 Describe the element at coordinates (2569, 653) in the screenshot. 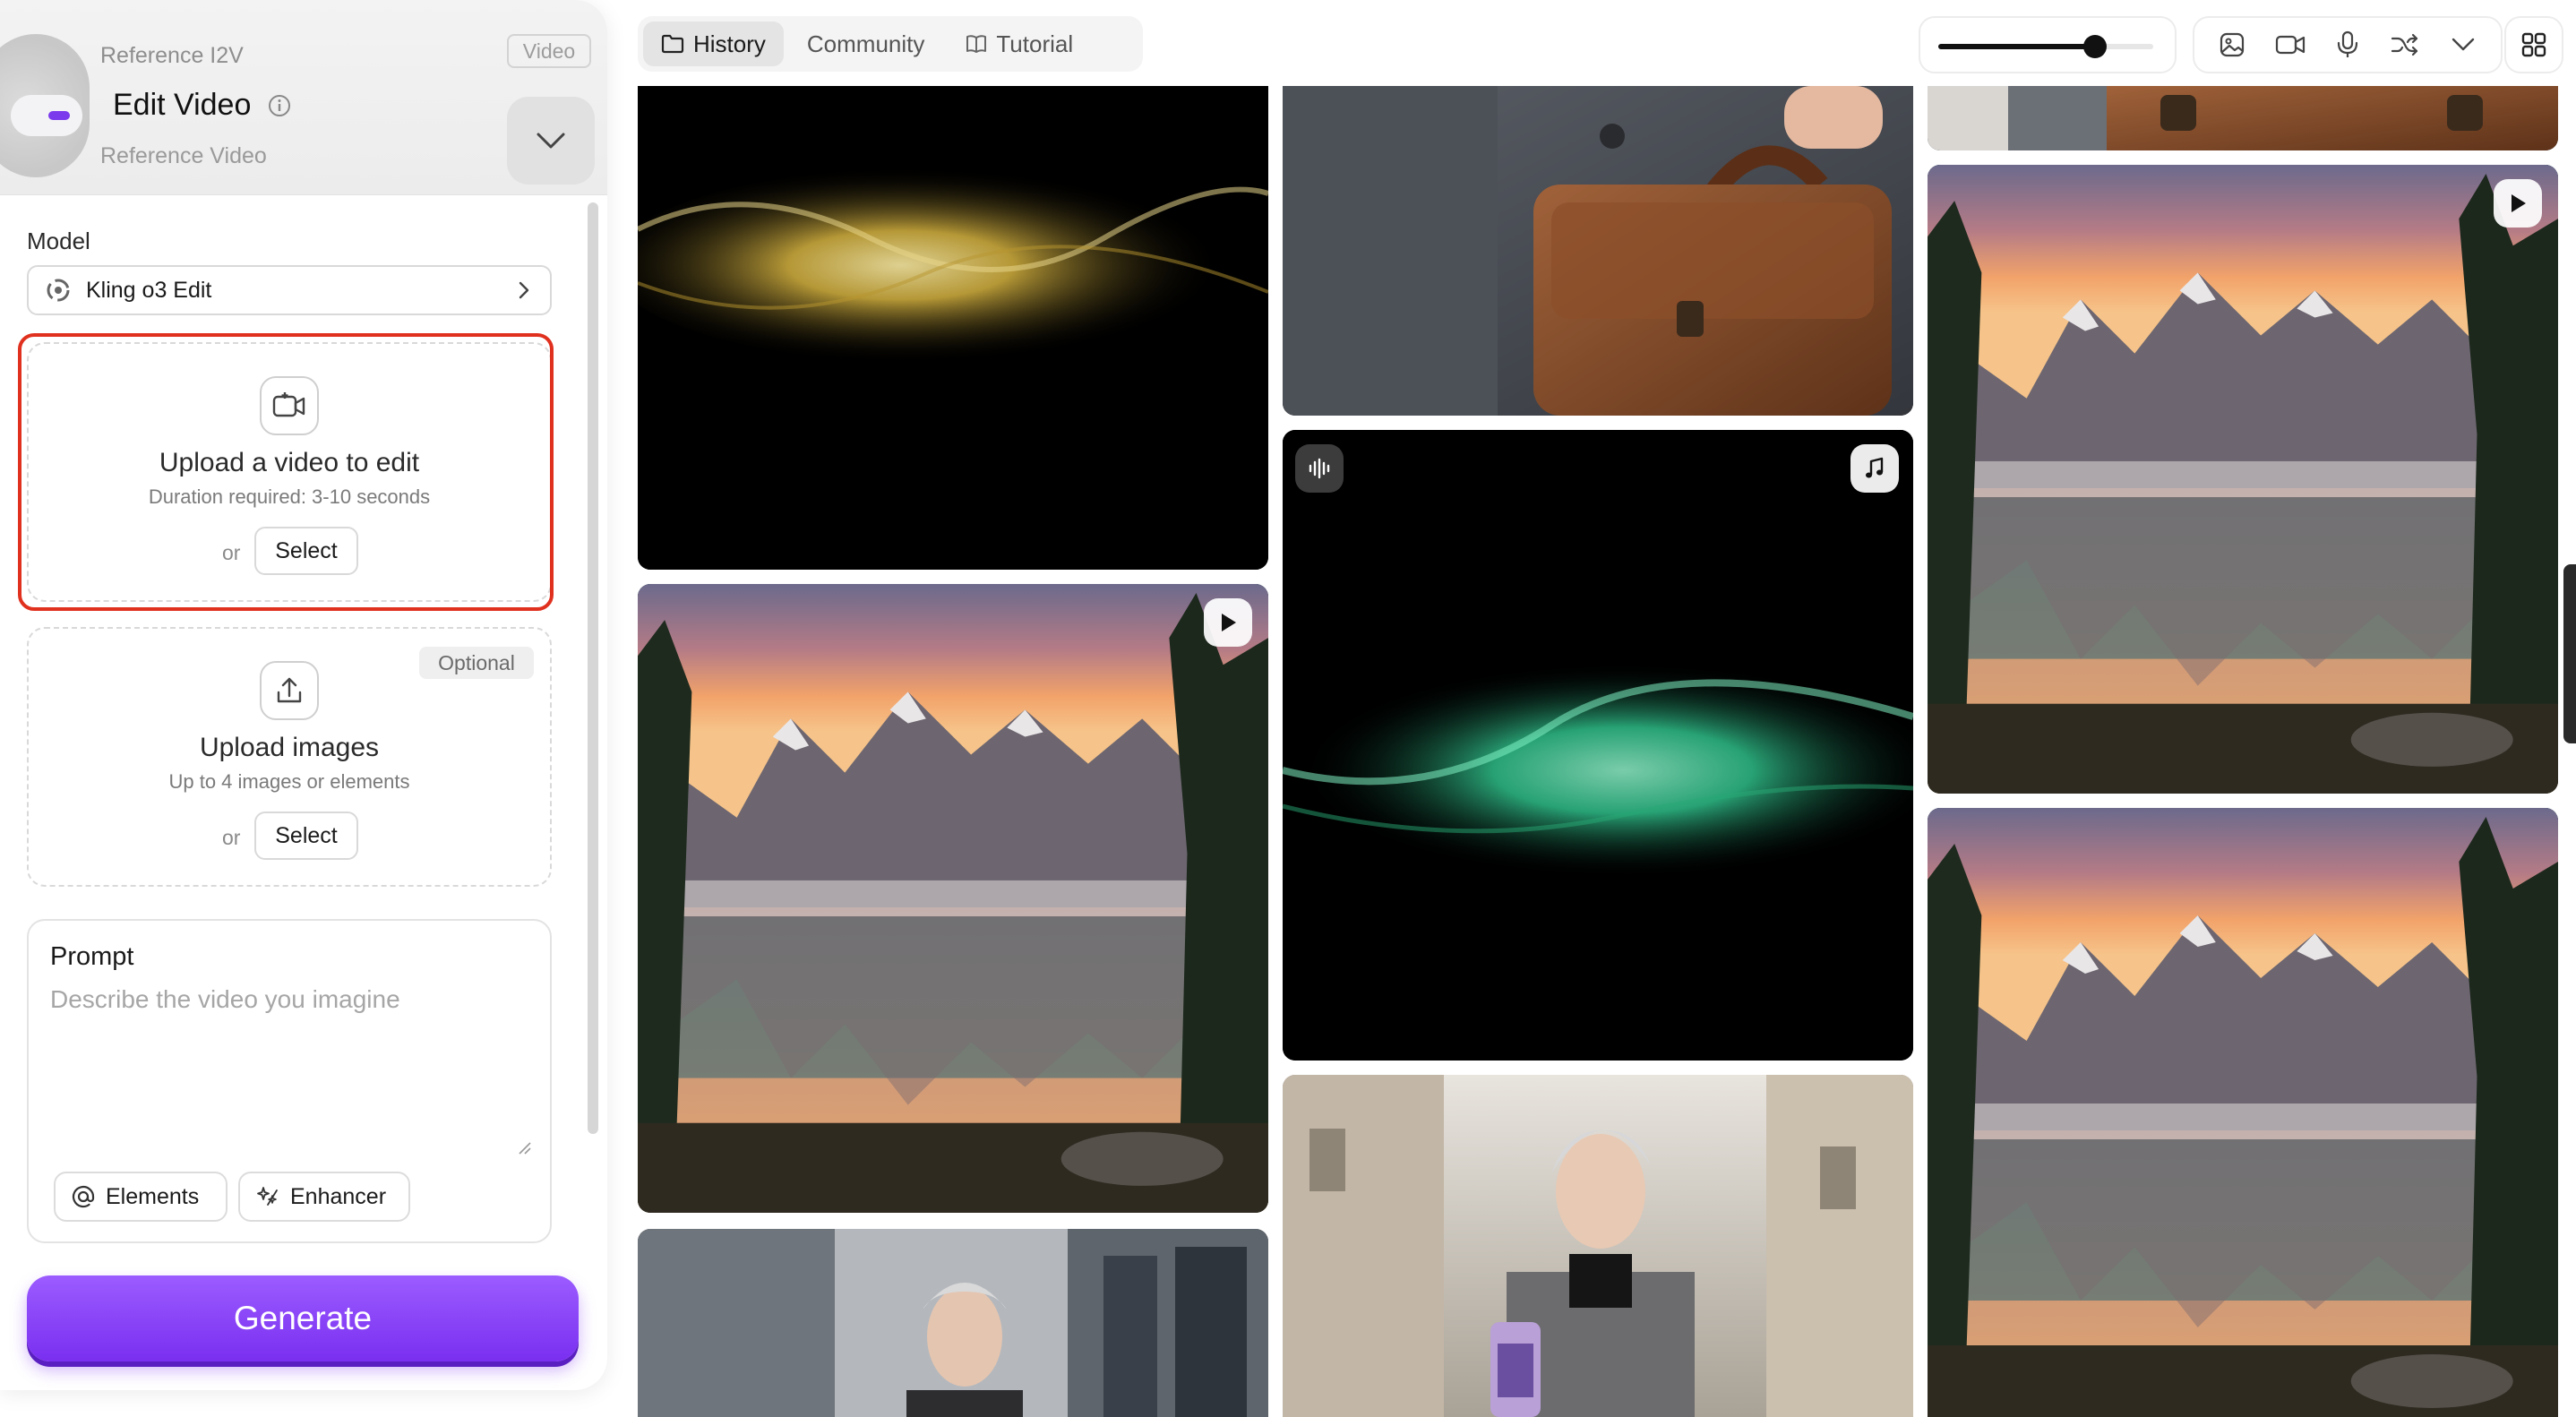

I see `side-drawer-handle` at that location.